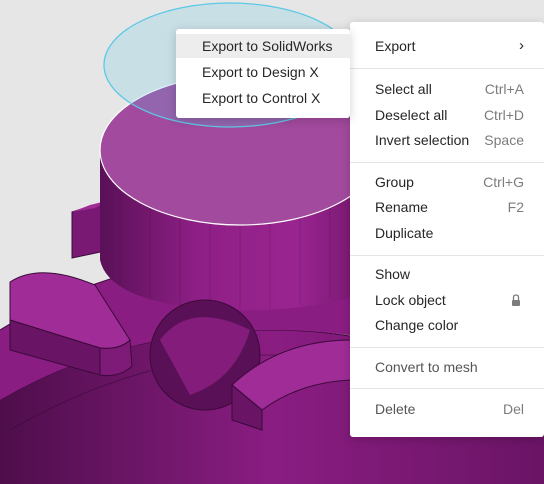 Image resolution: width=544 pixels, height=484 pixels. Describe the element at coordinates (404, 233) in the screenshot. I see `menu-item-label: Duplicate` at that location.